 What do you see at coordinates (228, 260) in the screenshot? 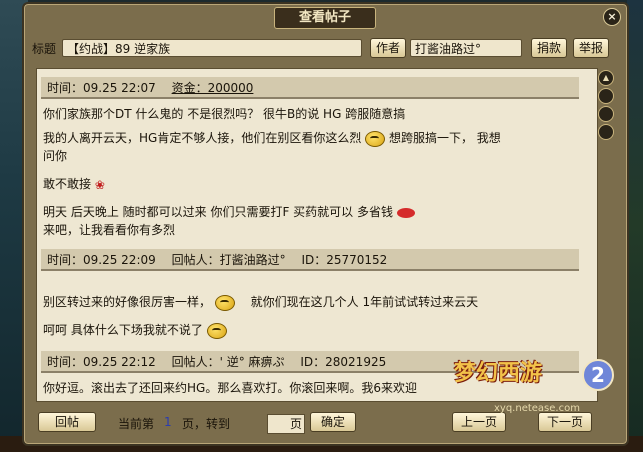
I see `post-replier: 回帖人：打酱油路过°` at bounding box center [228, 260].